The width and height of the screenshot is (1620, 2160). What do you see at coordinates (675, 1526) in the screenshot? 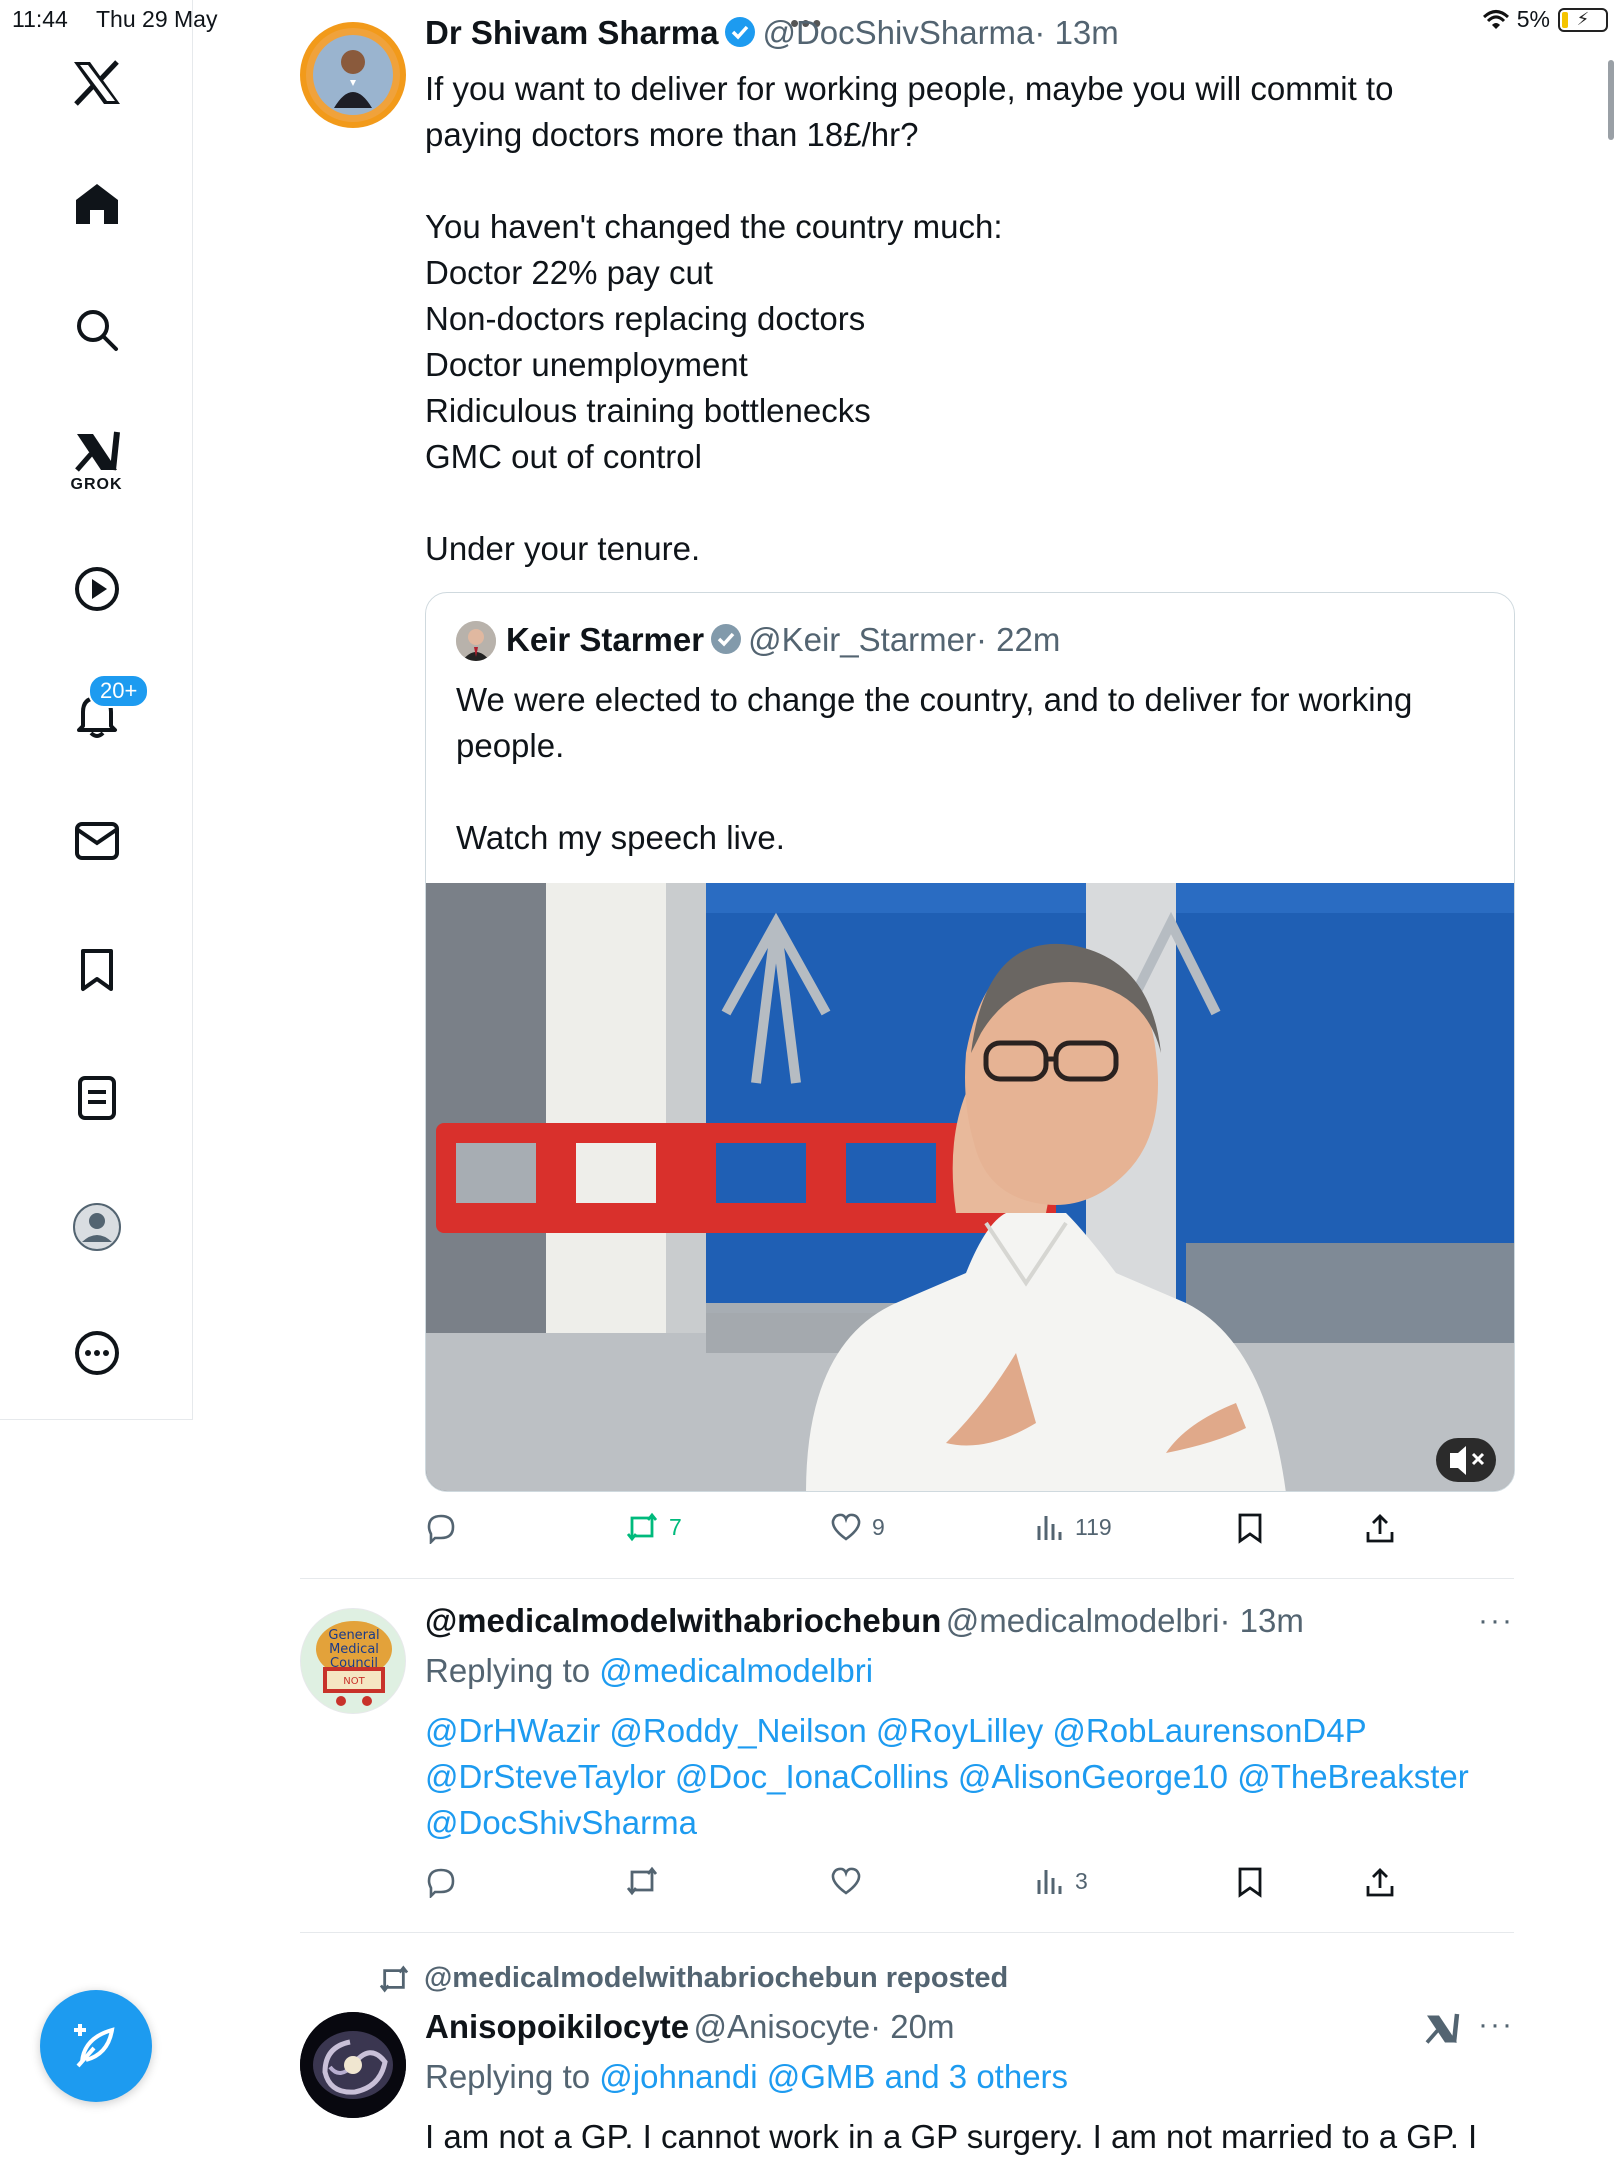
I see `repost-count: 7` at bounding box center [675, 1526].